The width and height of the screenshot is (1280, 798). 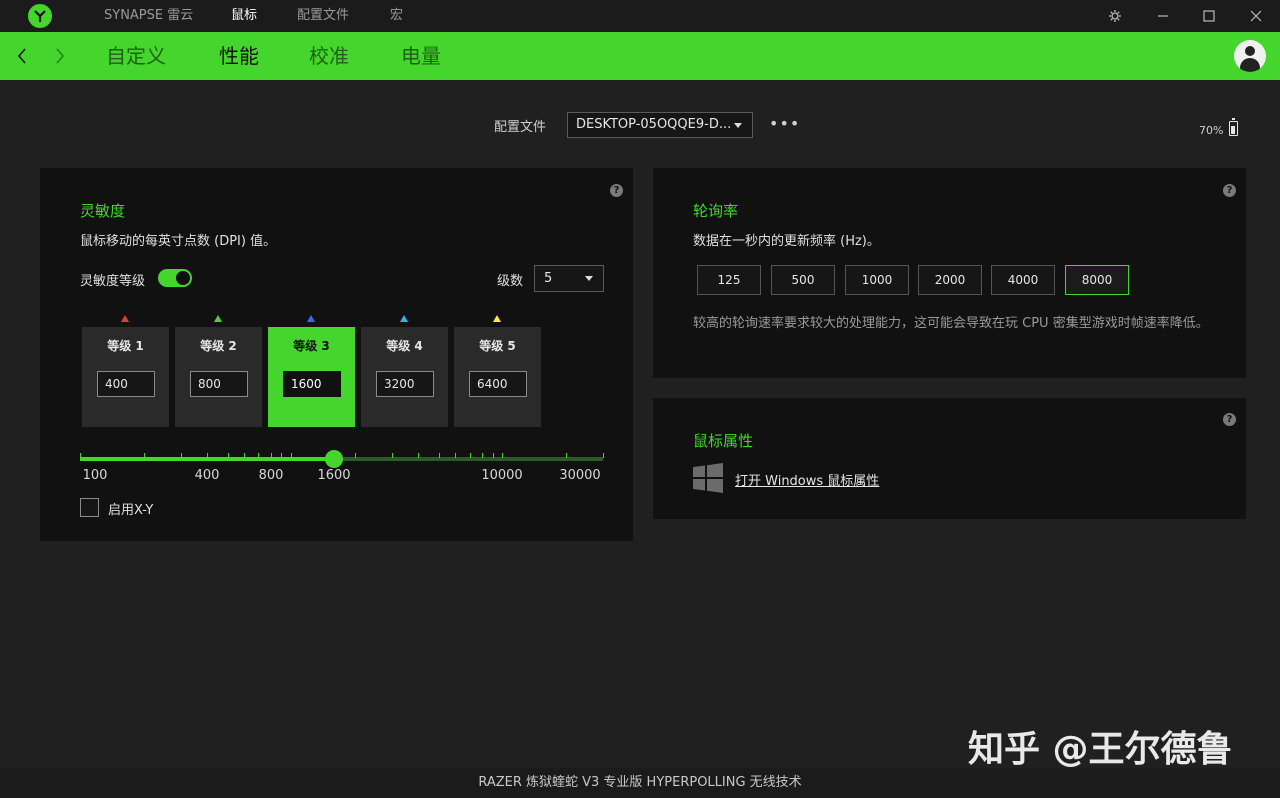 What do you see at coordinates (1250, 56) in the screenshot?
I see `avatar` at bounding box center [1250, 56].